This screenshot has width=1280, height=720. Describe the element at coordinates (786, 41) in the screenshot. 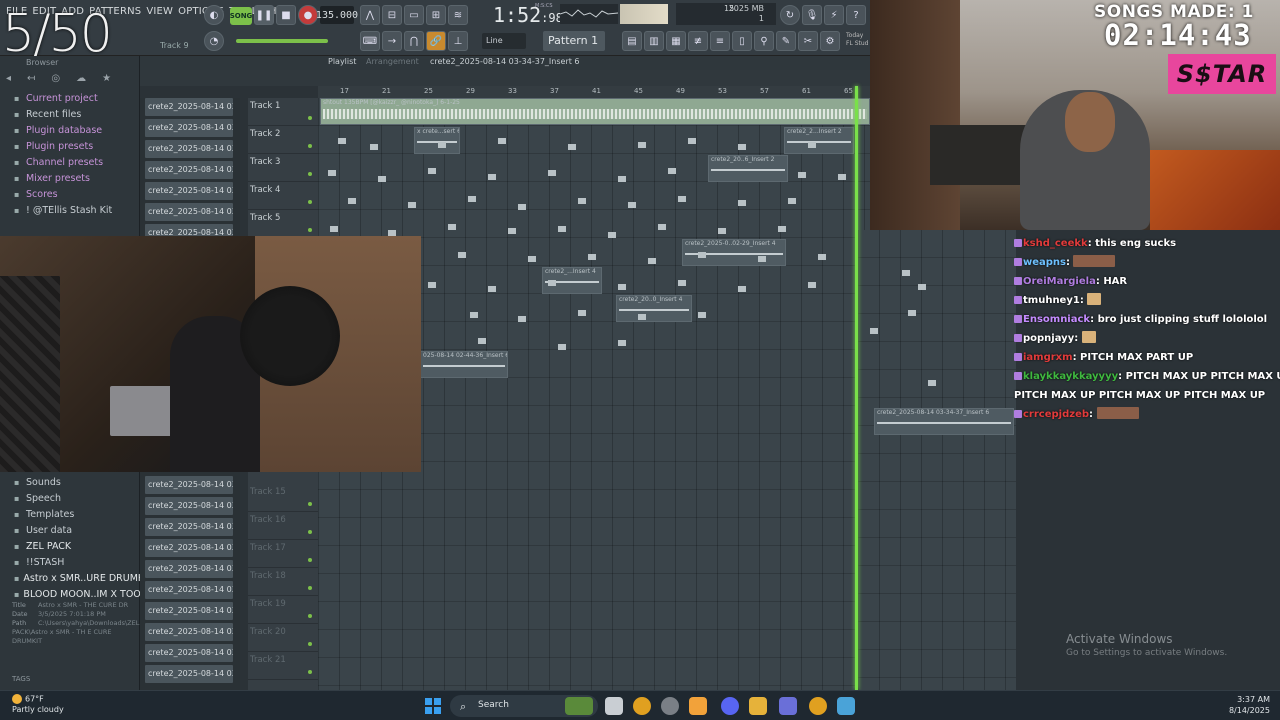

I see `tool-icon: ✎` at that location.